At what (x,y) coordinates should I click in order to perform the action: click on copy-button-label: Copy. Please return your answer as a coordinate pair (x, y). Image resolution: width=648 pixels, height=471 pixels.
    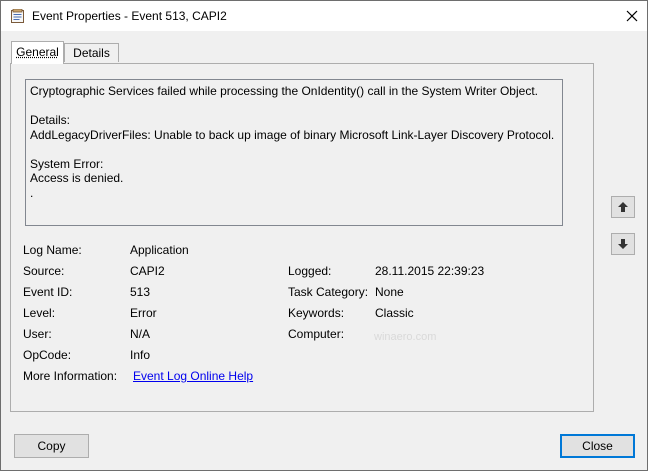
    Looking at the image, I should click on (51, 446).